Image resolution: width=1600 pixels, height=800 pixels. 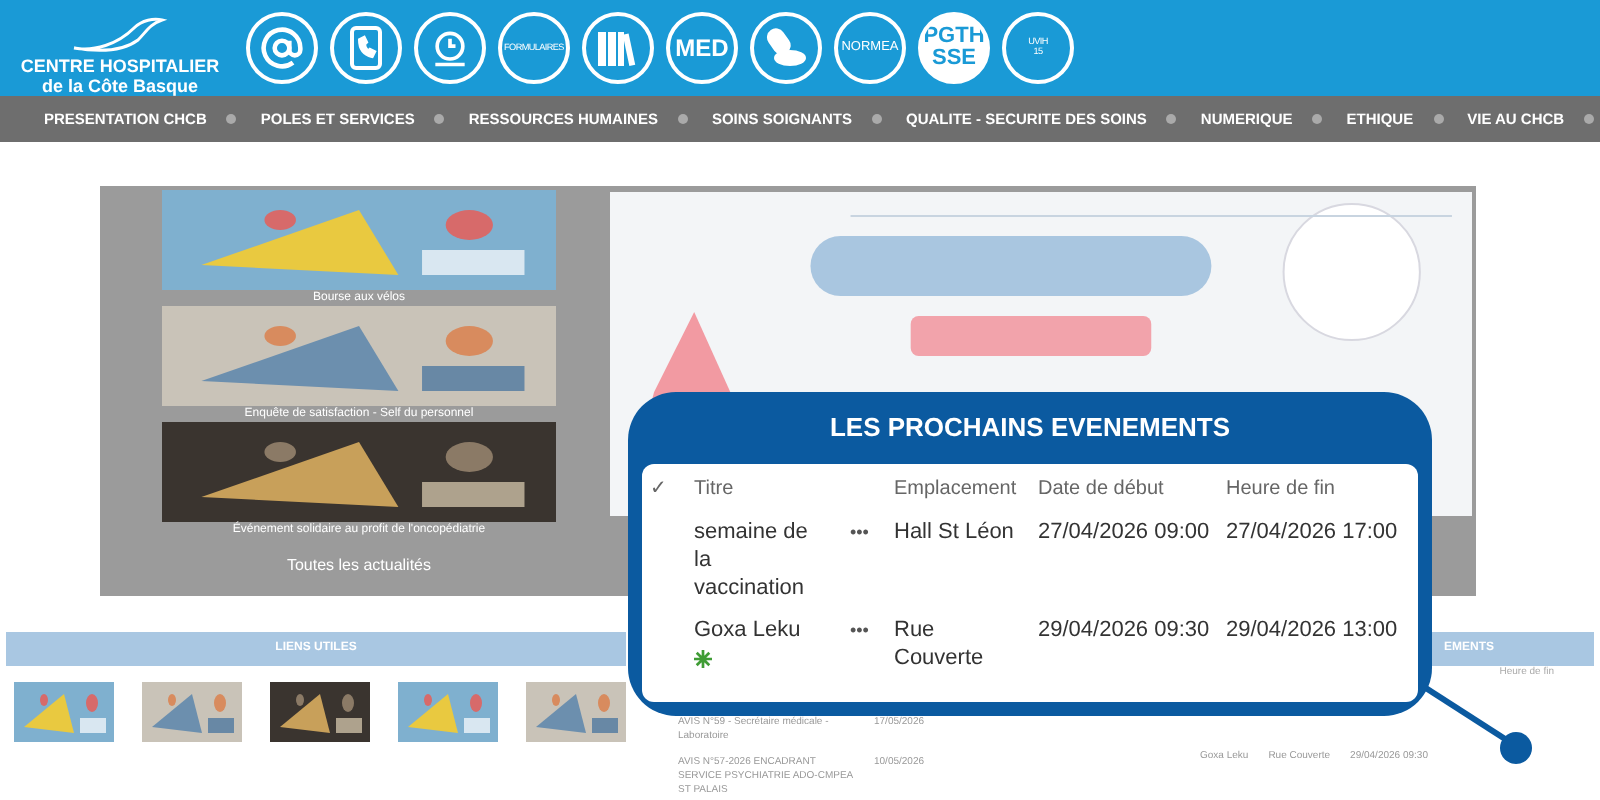 What do you see at coordinates (282, 48) in the screenshot?
I see `at-sign-icon` at bounding box center [282, 48].